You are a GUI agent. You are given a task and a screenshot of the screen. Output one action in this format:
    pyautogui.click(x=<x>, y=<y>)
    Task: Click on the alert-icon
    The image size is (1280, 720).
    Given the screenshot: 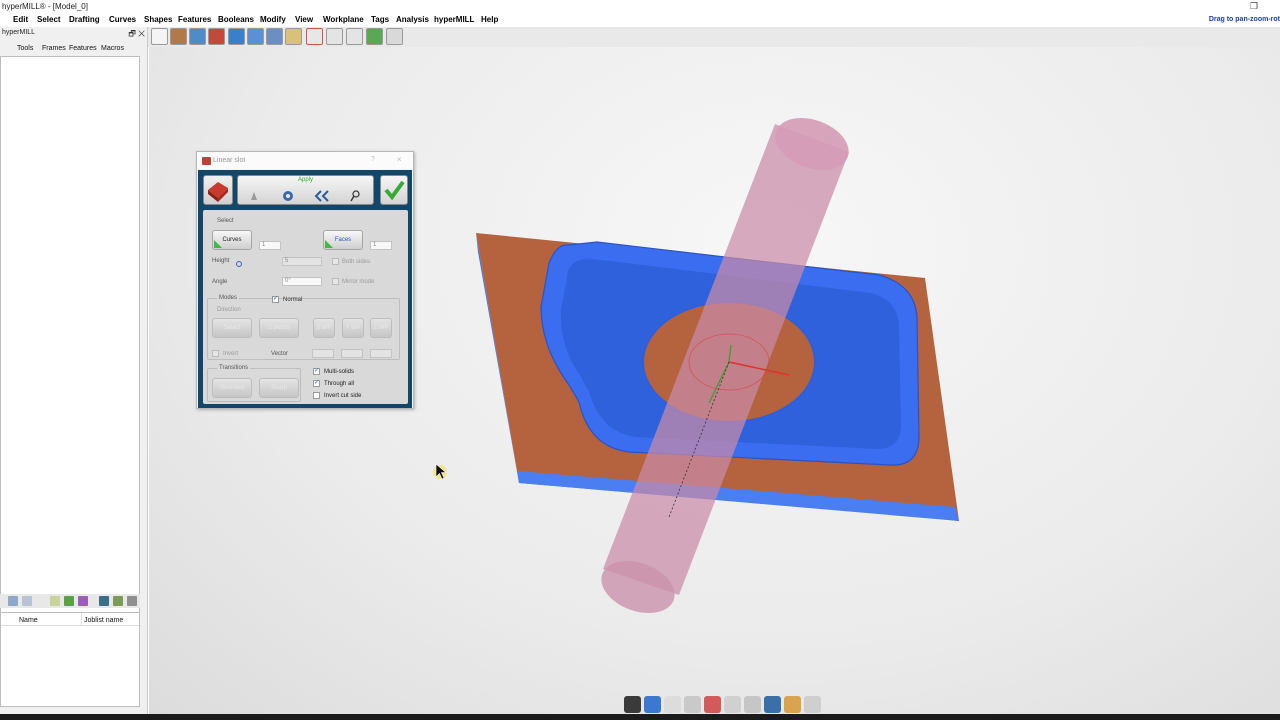 What is the action you would take?
    pyautogui.click(x=394, y=36)
    